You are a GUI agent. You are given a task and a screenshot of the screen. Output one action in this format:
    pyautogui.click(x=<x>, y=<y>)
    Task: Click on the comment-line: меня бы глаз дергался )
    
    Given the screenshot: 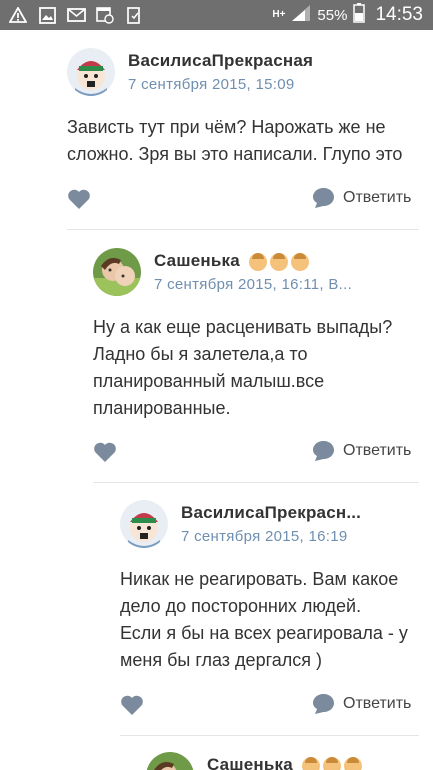 What is the action you would take?
    pyautogui.click(x=221, y=660)
    